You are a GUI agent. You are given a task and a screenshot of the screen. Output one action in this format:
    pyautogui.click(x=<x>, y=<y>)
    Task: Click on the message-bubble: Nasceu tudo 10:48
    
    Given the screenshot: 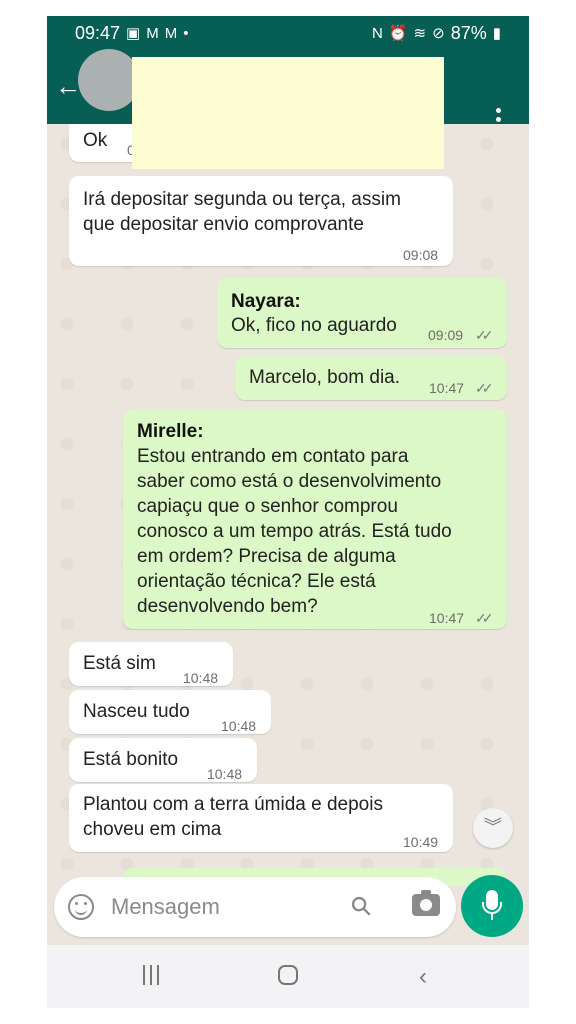 What is the action you would take?
    pyautogui.click(x=170, y=712)
    